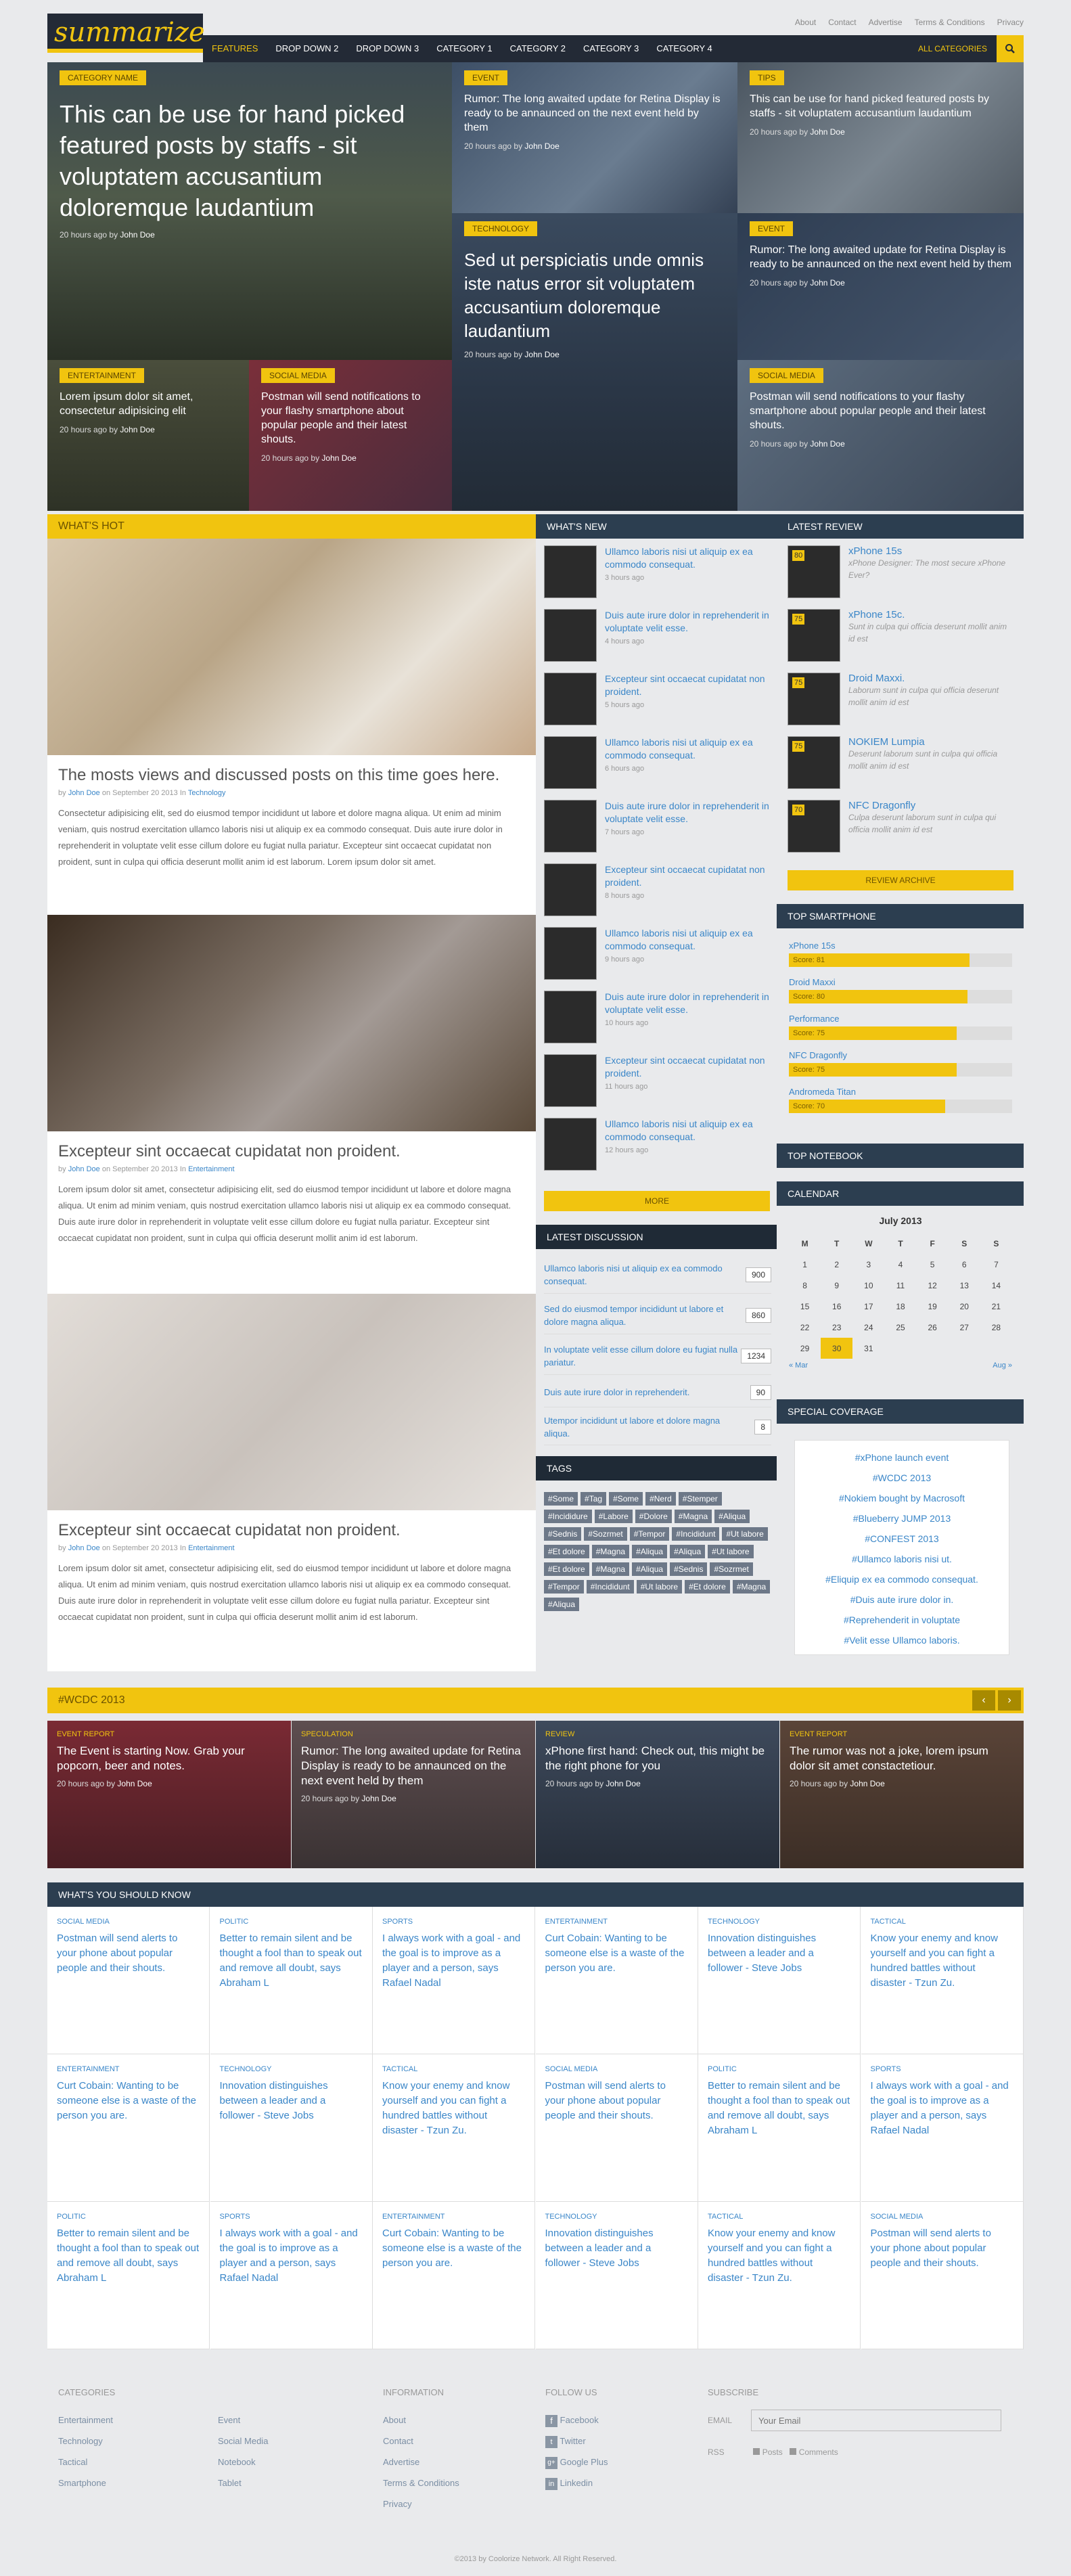 The width and height of the screenshot is (1071, 2576). What do you see at coordinates (930, 551) in the screenshot?
I see `review-title: xPhone 15s` at bounding box center [930, 551].